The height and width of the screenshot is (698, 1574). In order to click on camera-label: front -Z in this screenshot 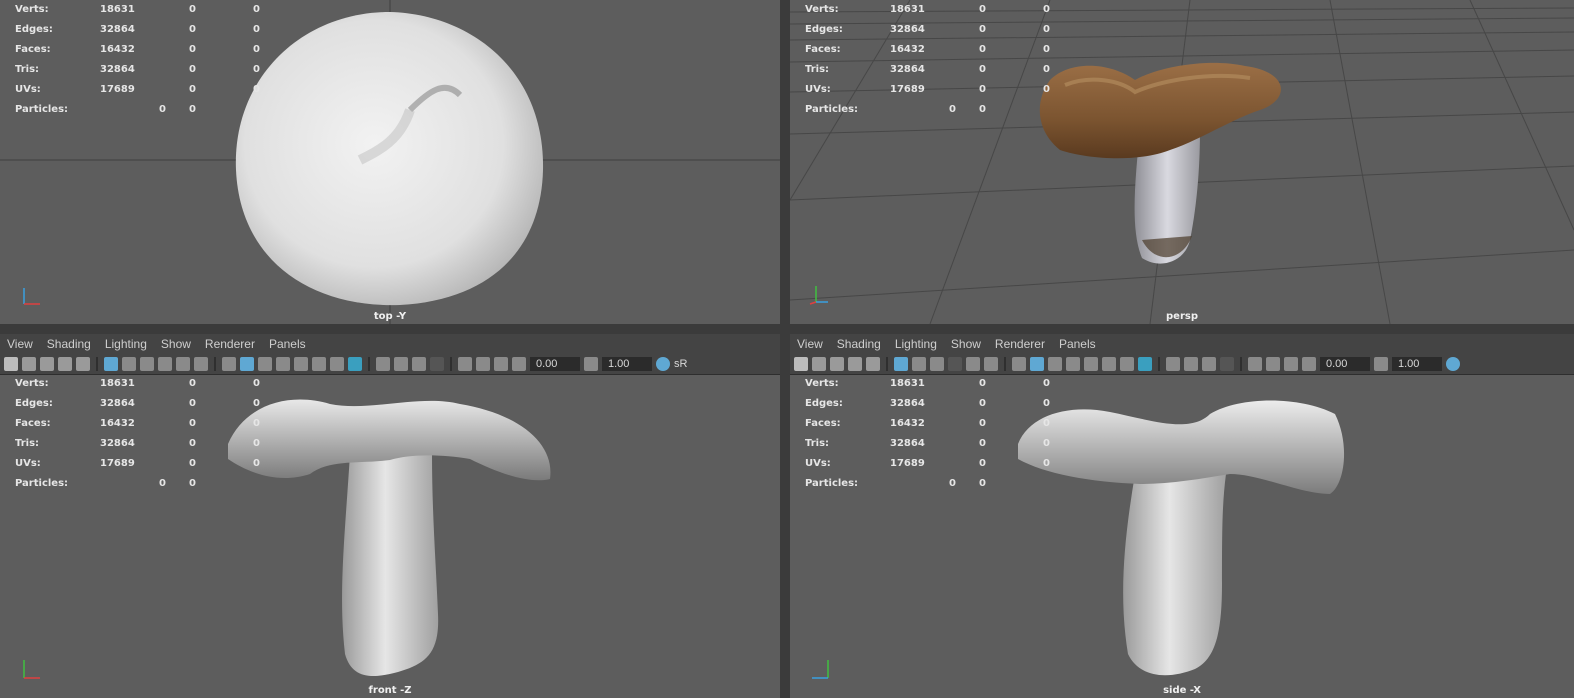, I will do `click(390, 690)`.